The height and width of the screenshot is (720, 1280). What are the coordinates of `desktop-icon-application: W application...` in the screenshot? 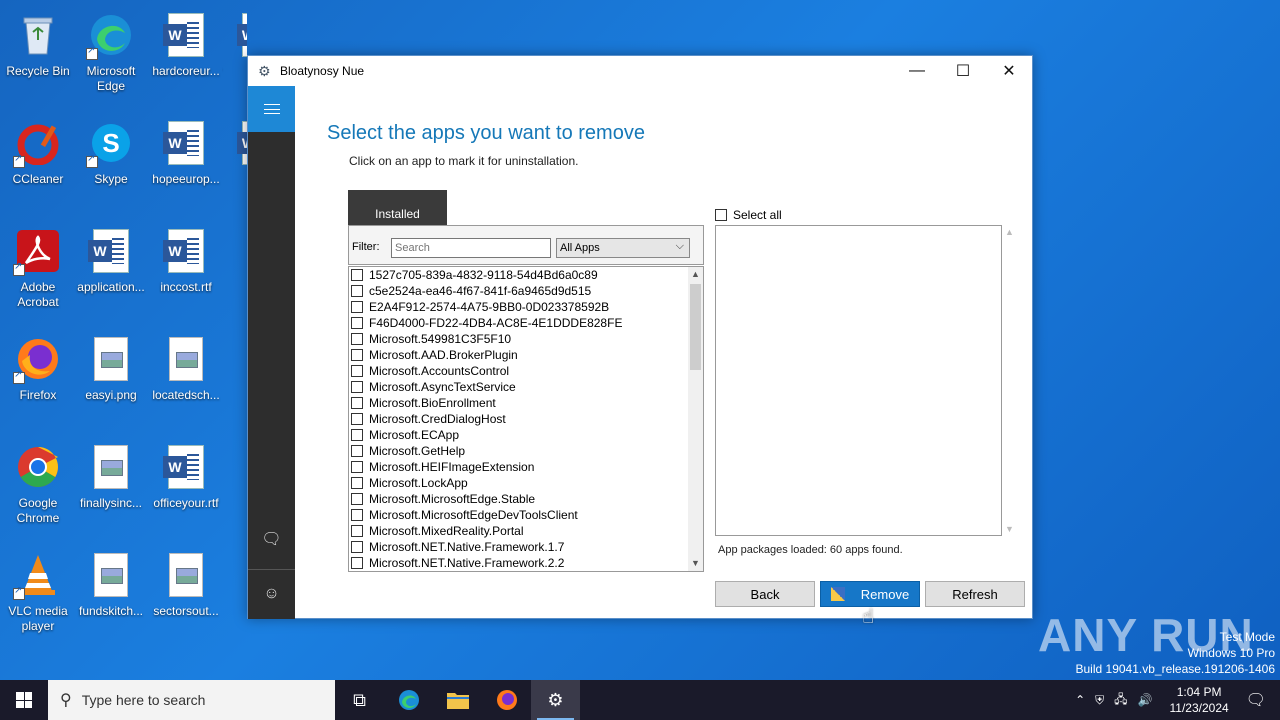 It's located at (111, 274).